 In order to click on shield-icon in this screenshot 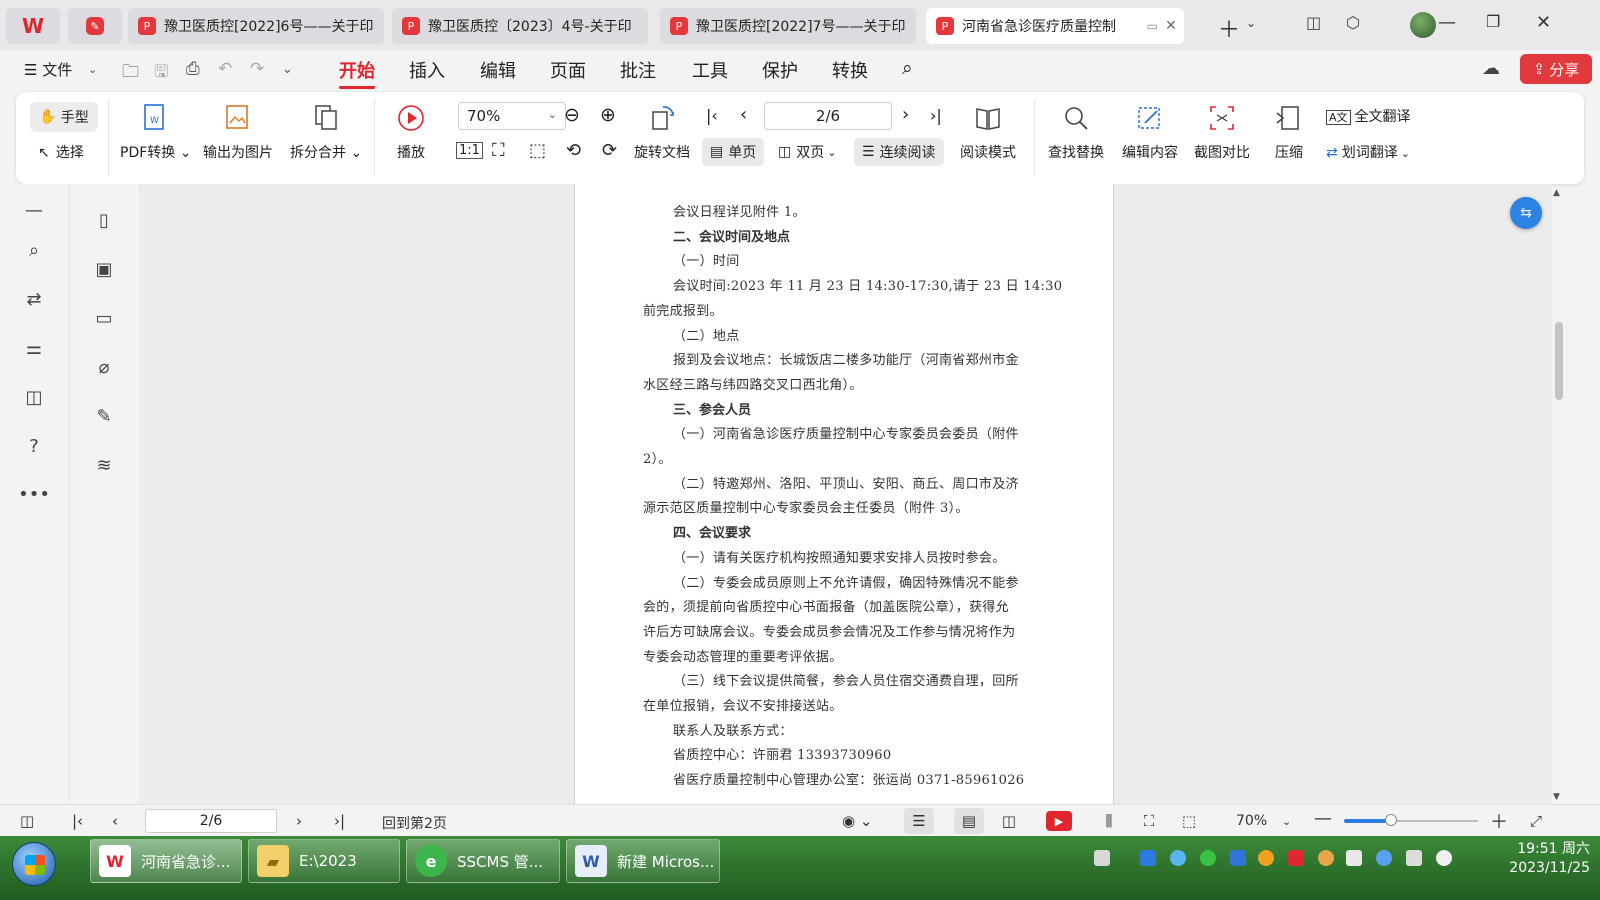, I will do `click(1354, 858)`.